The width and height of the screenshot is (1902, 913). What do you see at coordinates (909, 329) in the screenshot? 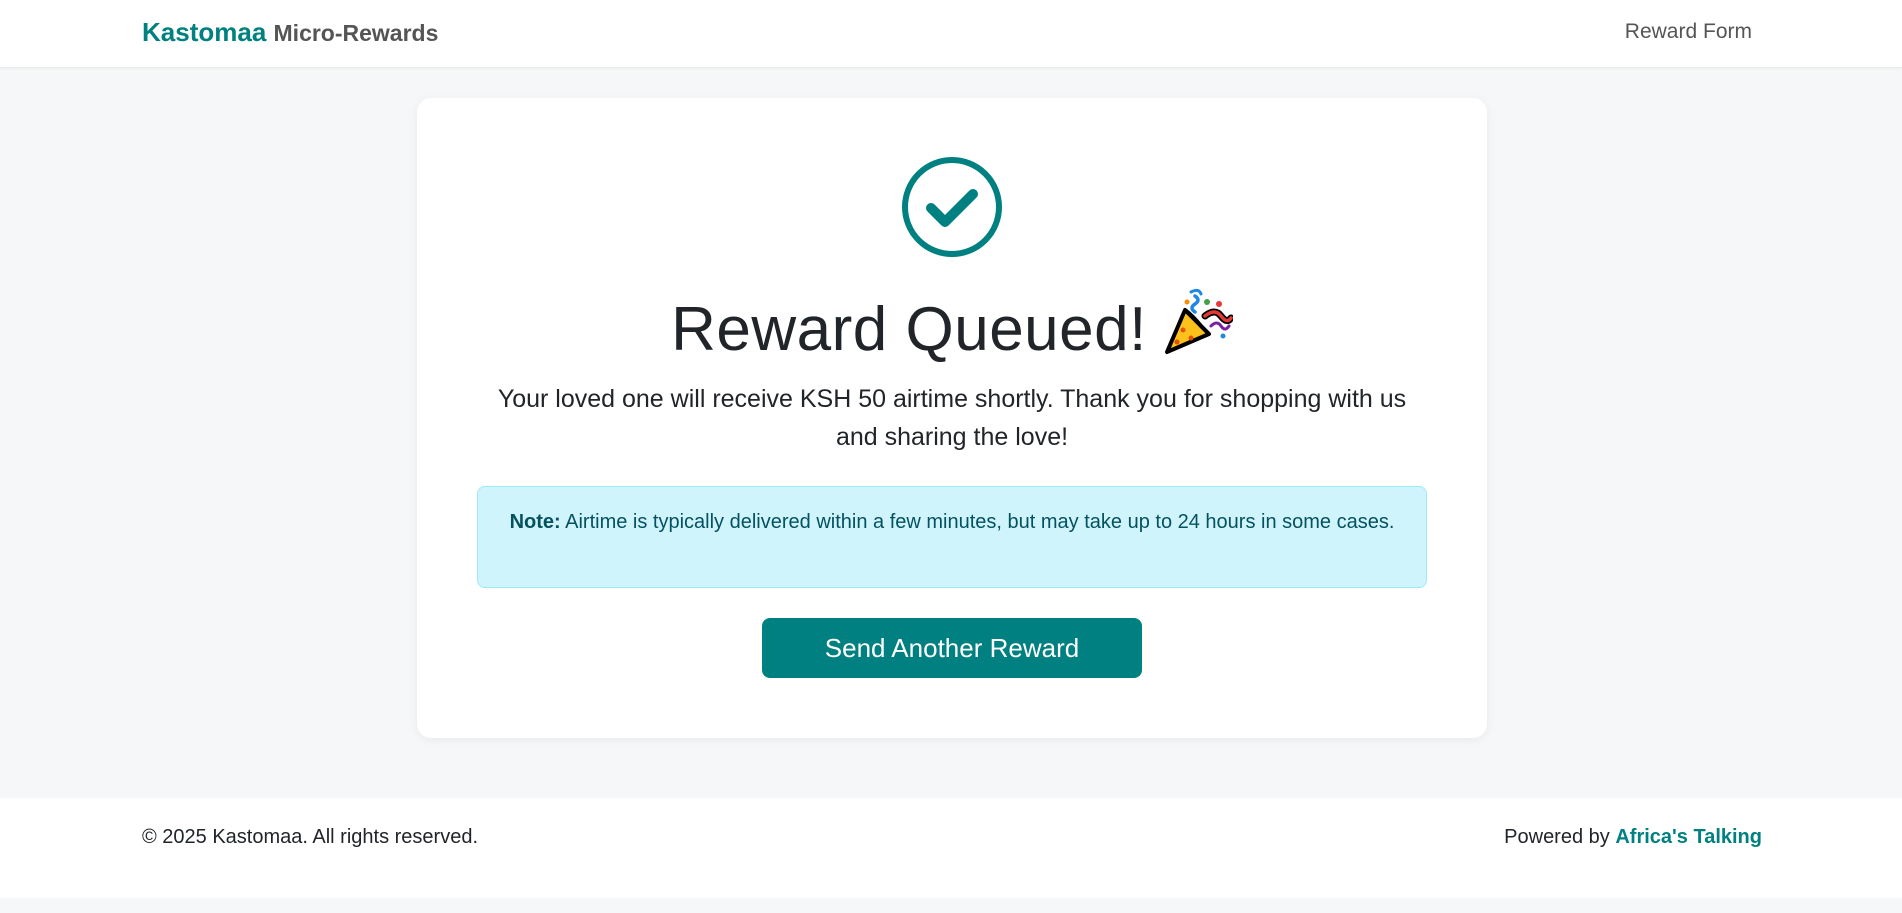
I see `title-text: Reward Queued!` at bounding box center [909, 329].